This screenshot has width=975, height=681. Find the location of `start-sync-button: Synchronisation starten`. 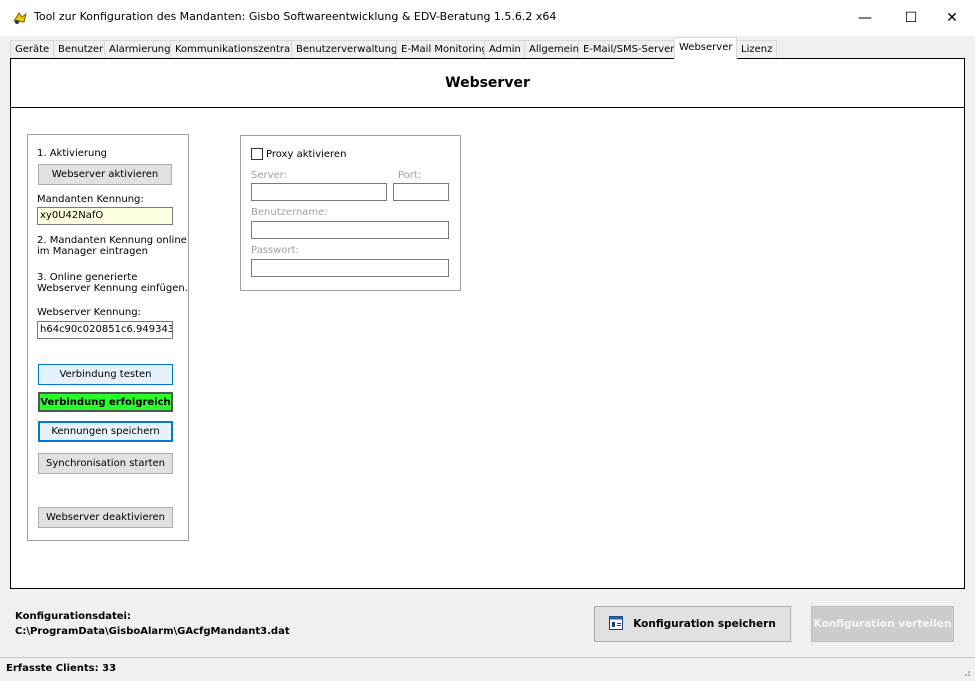

start-sync-button: Synchronisation starten is located at coordinates (105, 463).